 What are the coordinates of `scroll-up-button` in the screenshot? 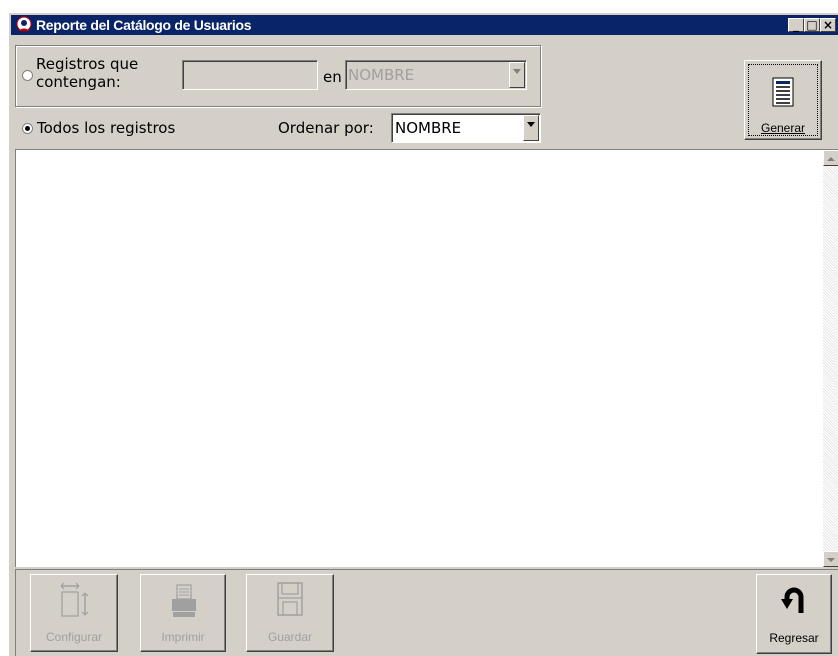 It's located at (830, 158).